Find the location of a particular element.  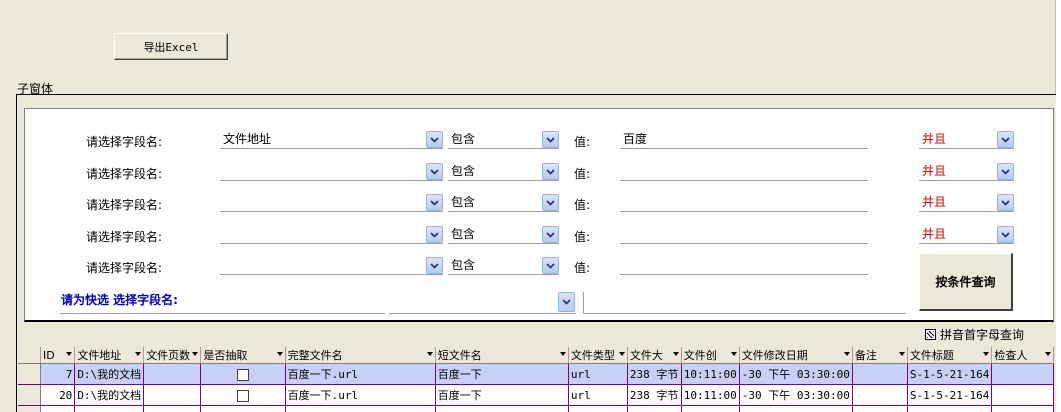

new-row: 新建 is located at coordinates (536, 408).